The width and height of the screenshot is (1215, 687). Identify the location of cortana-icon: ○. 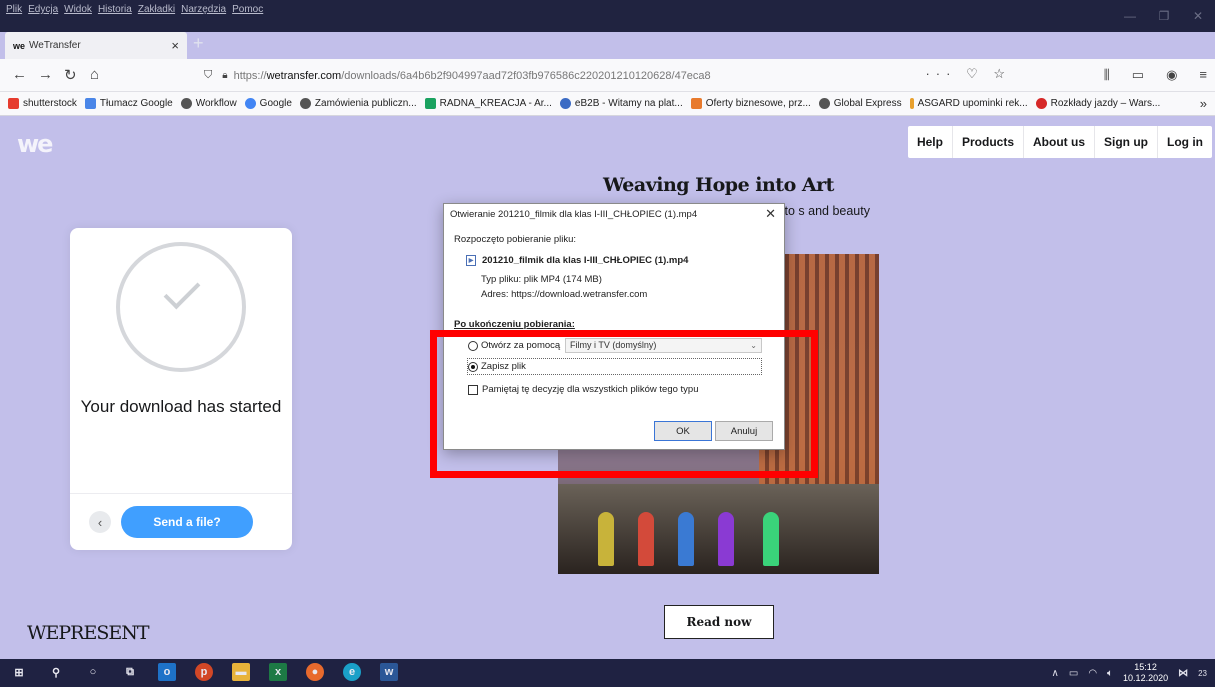
(93, 672).